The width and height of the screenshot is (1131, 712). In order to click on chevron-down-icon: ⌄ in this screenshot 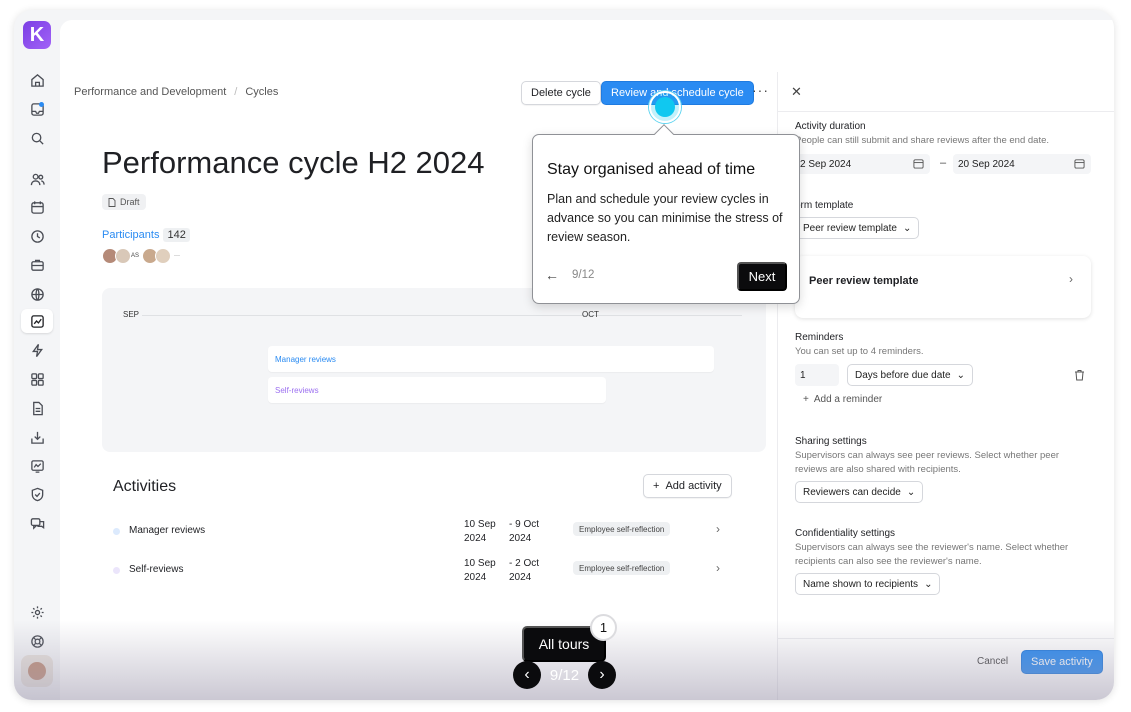, I will do `click(907, 228)`.